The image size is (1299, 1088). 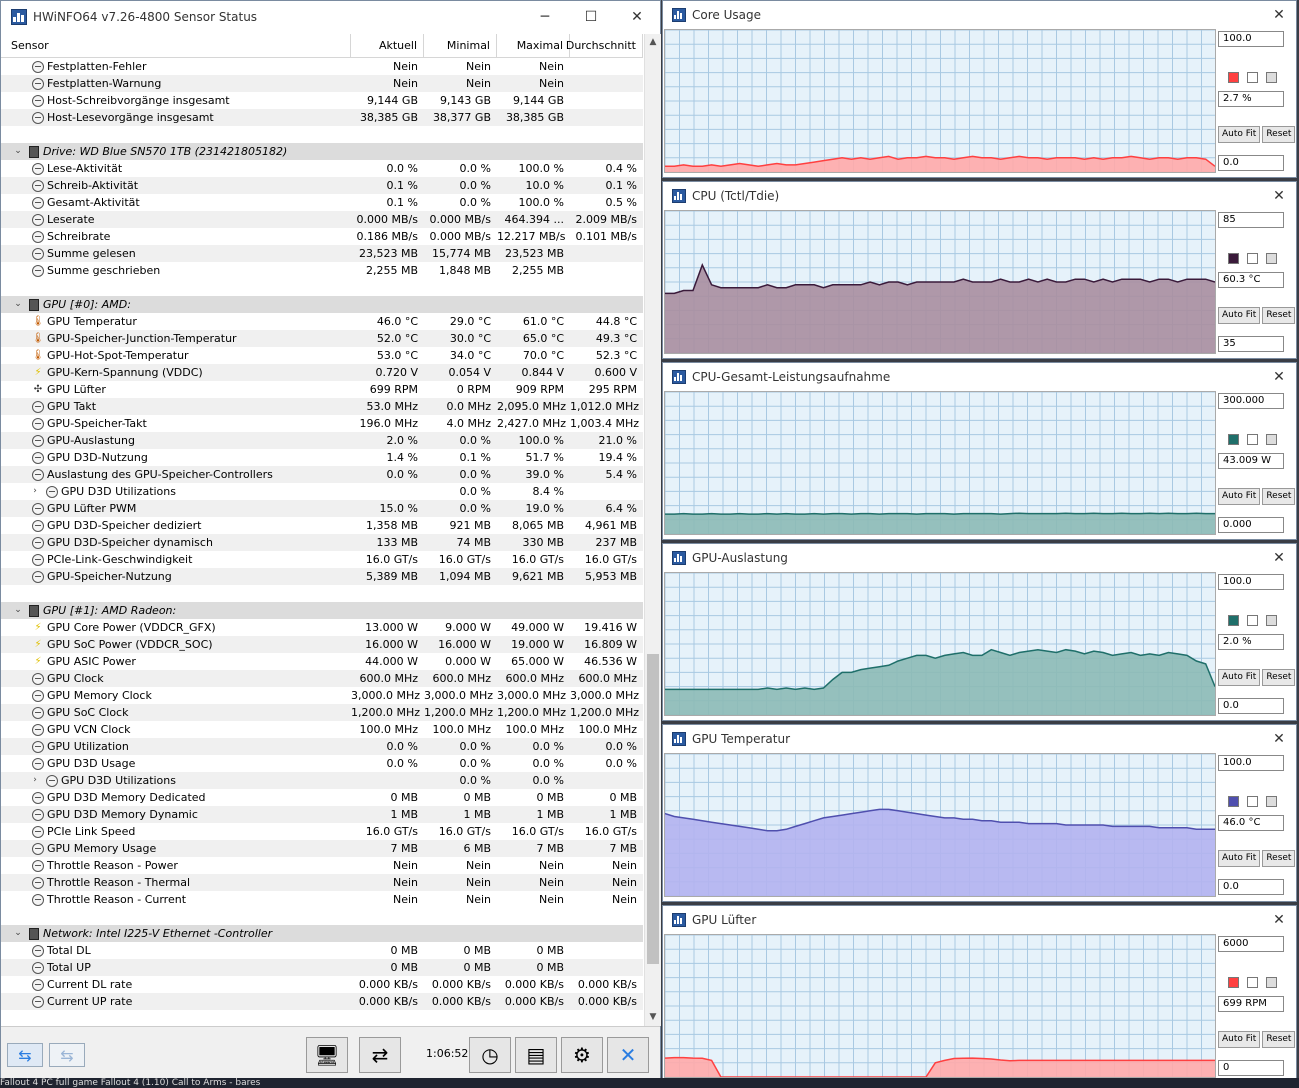 What do you see at coordinates (979, 270) in the screenshot?
I see `graph-window: CPU (Tctl/Tdie) ✕ 85 60.3 °C Auto Fit Reset 35` at bounding box center [979, 270].